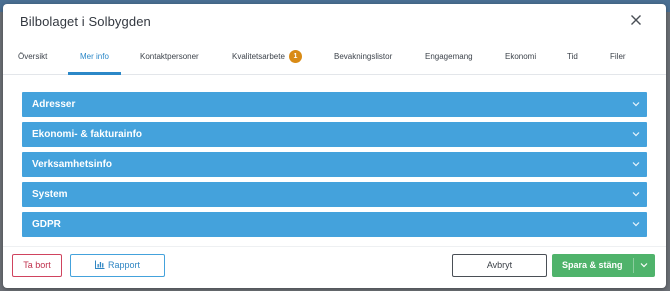 The width and height of the screenshot is (670, 291). I want to click on tab-filer: Filer, so click(618, 58).